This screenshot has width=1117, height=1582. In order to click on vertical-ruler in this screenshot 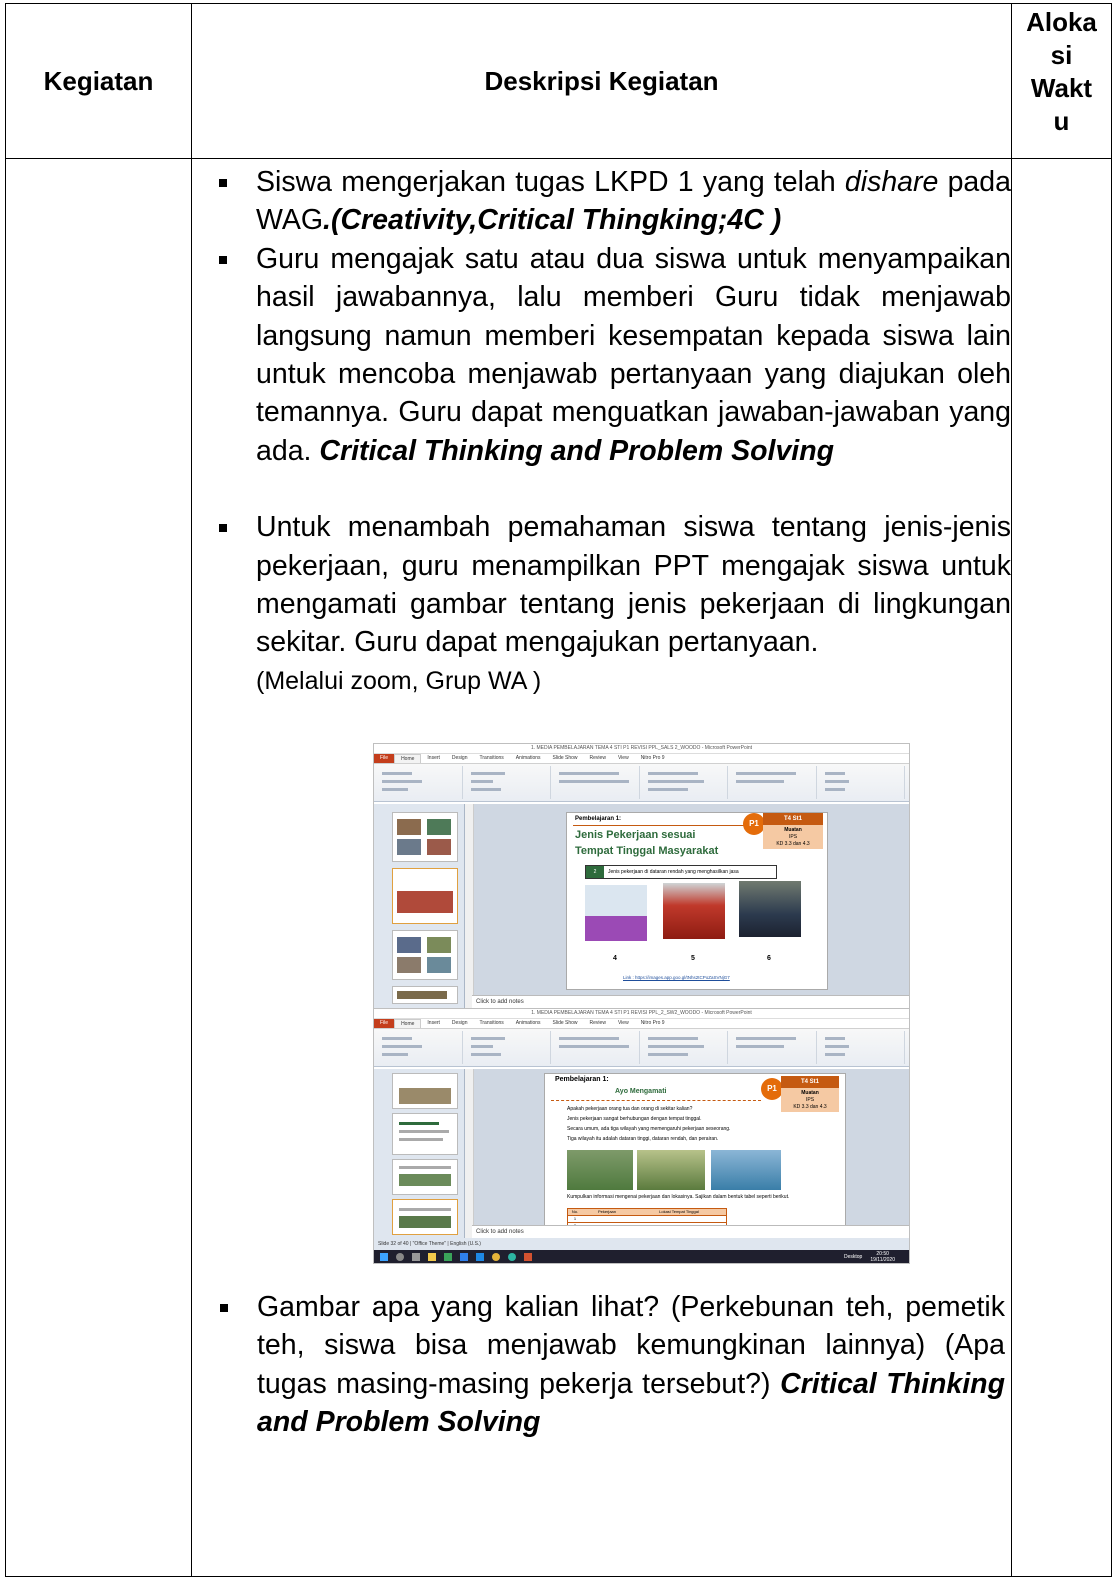, I will do `click(469, 1153)`.